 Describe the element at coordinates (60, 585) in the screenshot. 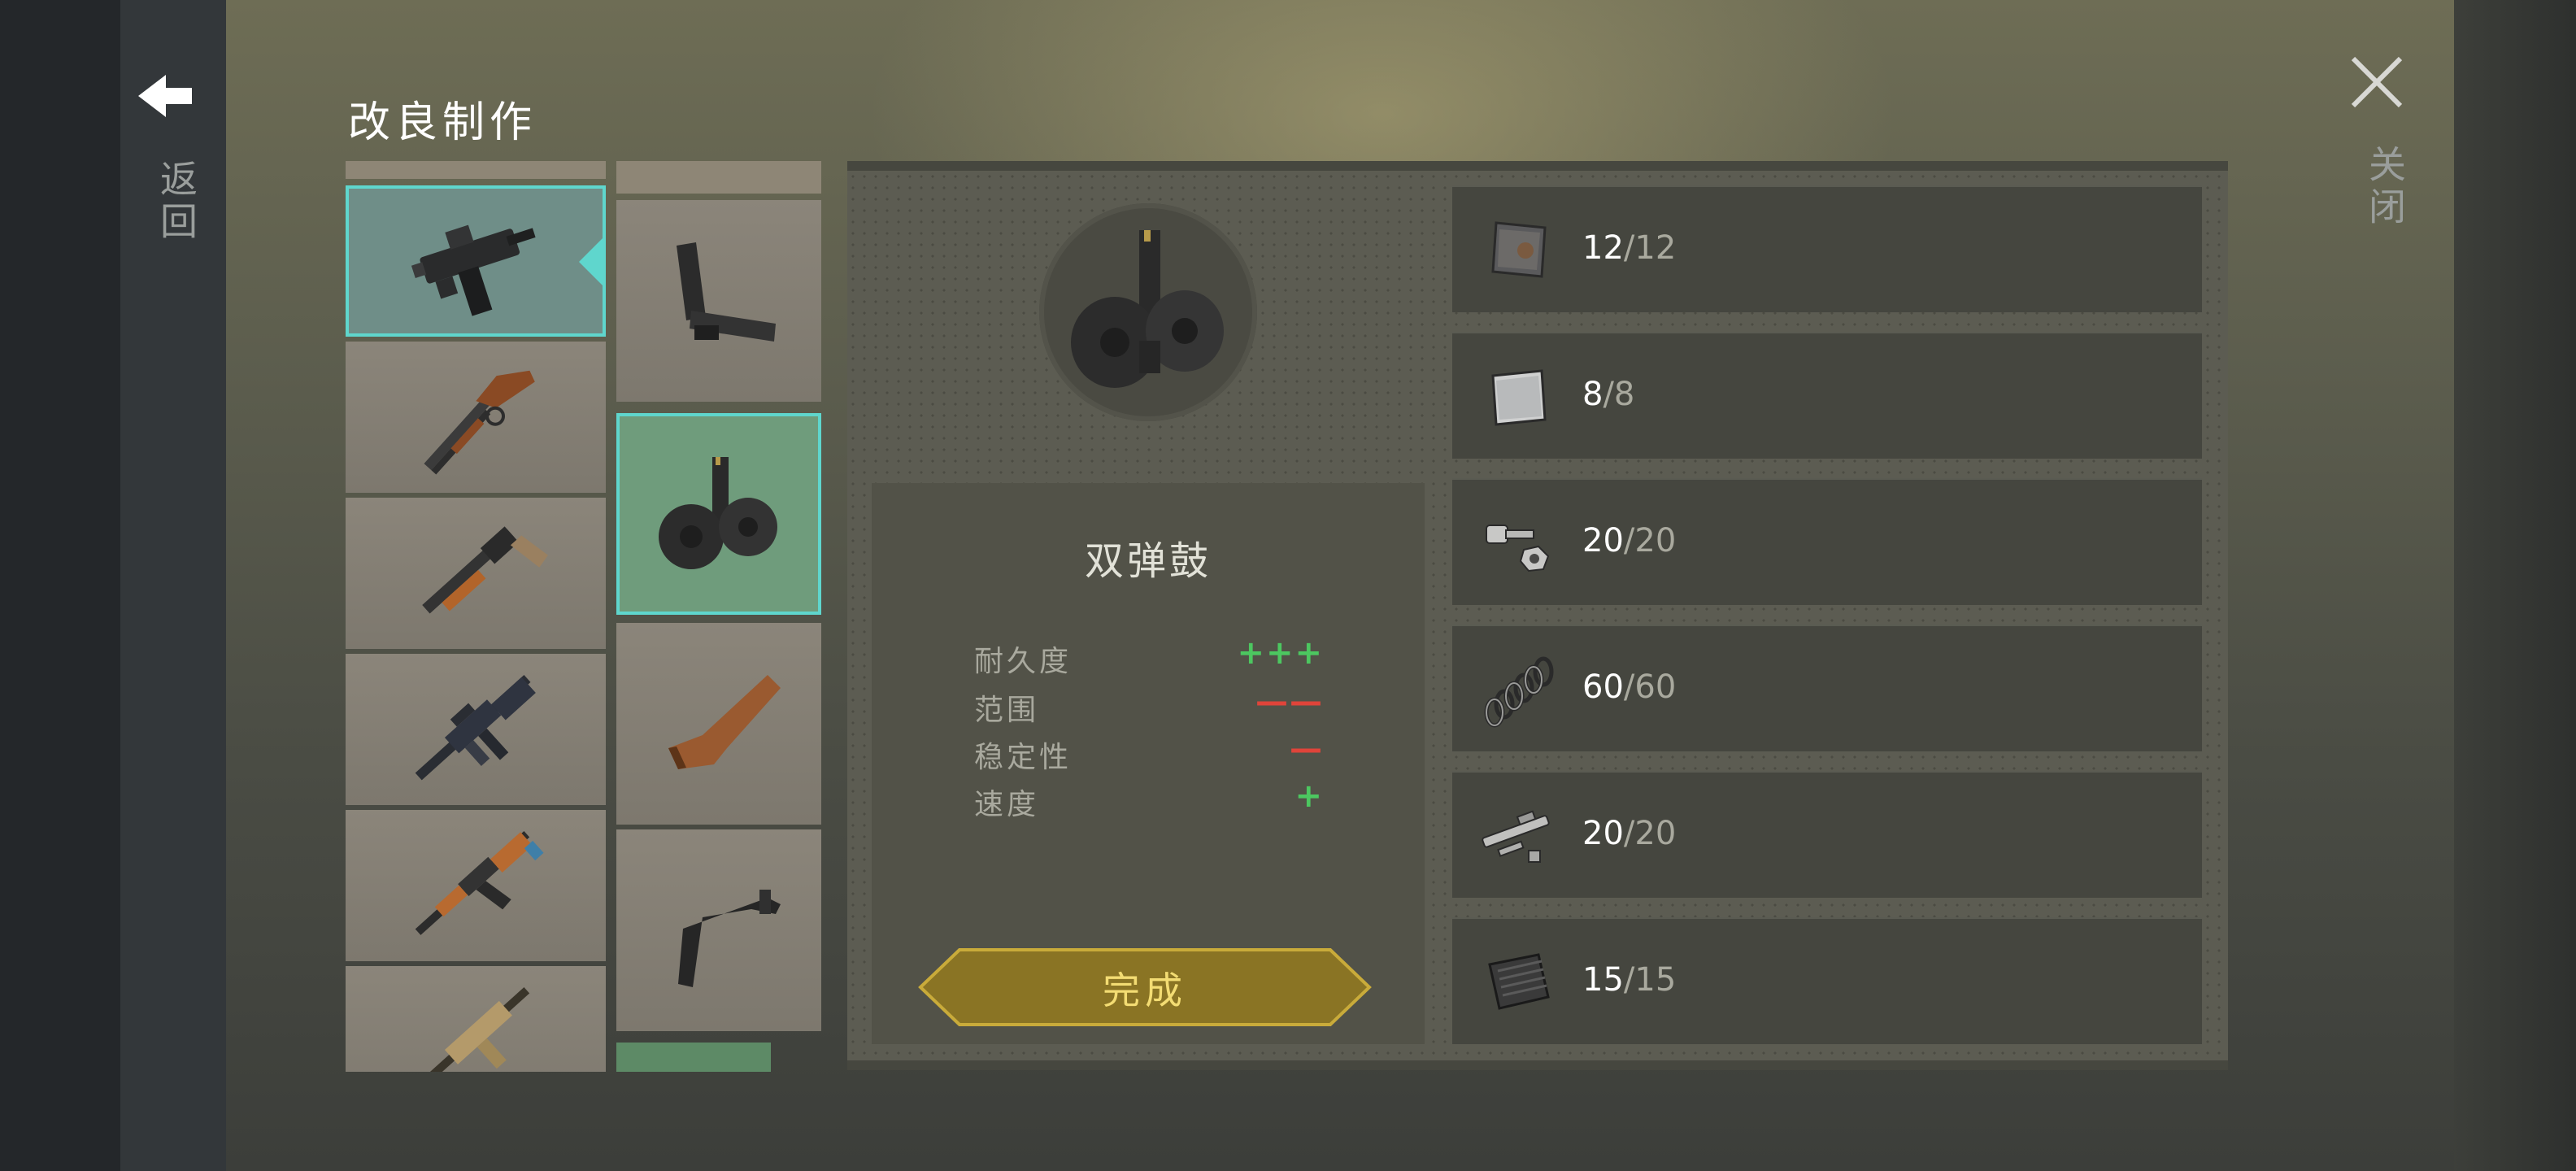

I see `left-edge` at that location.